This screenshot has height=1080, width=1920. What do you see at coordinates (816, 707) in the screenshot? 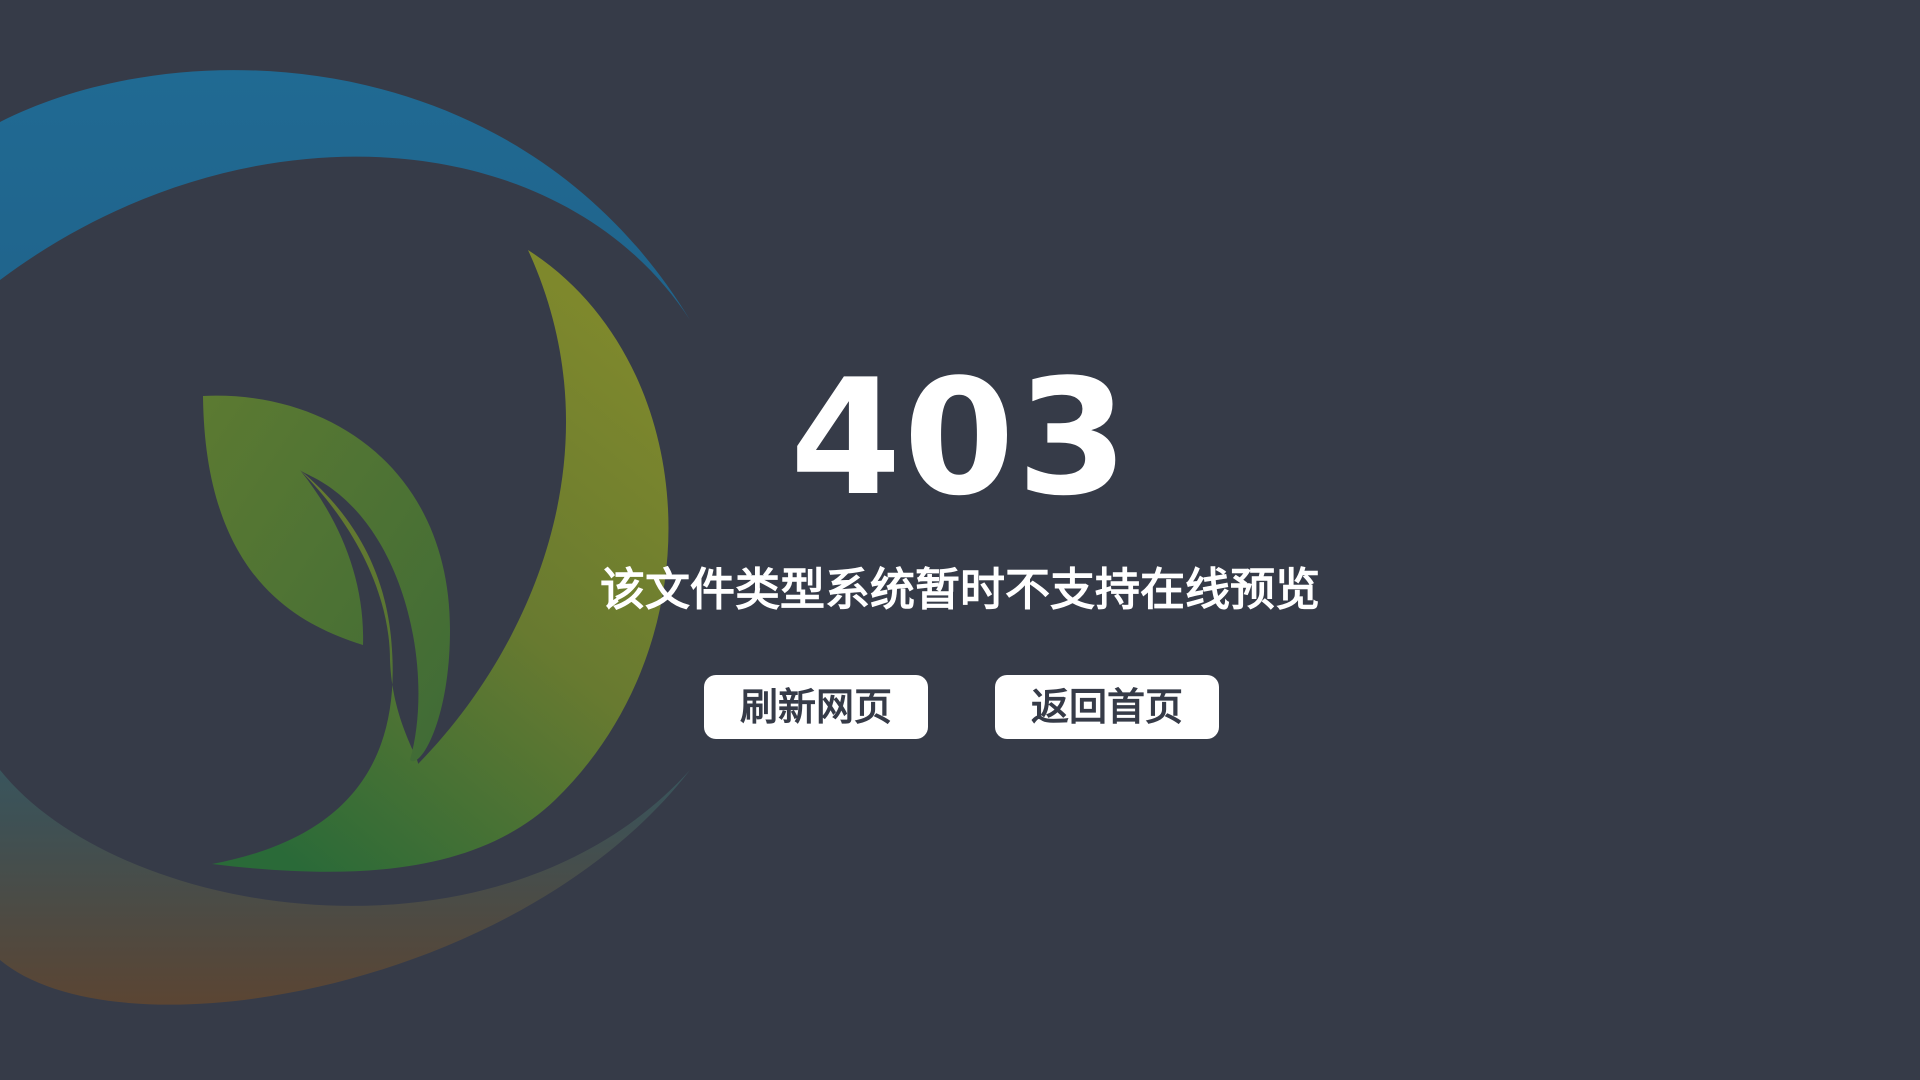
I see `refresh-page-button: 刷新网页` at bounding box center [816, 707].